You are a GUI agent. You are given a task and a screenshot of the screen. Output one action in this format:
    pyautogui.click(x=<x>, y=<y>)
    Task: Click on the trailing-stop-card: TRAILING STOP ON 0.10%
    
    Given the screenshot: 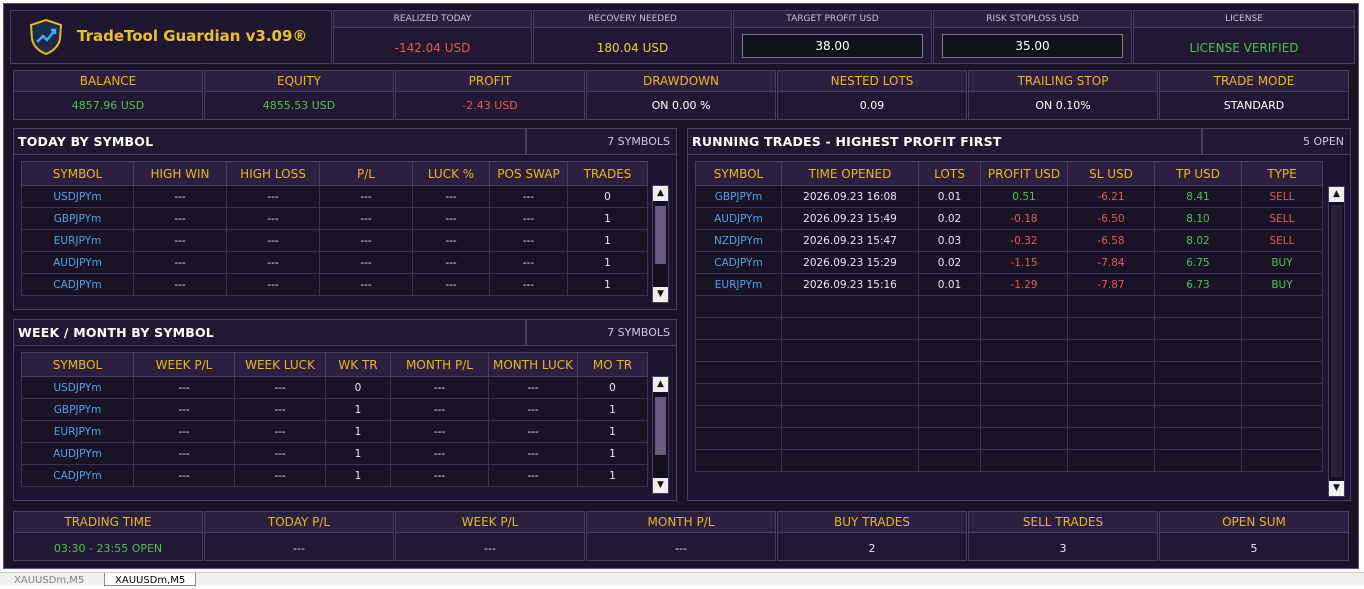 What is the action you would take?
    pyautogui.click(x=1063, y=95)
    